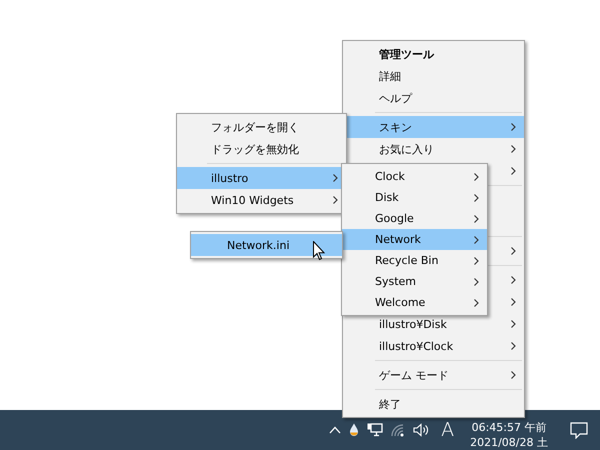 This screenshot has width=600, height=450. What do you see at coordinates (398, 430) in the screenshot?
I see `wifi-icon` at bounding box center [398, 430].